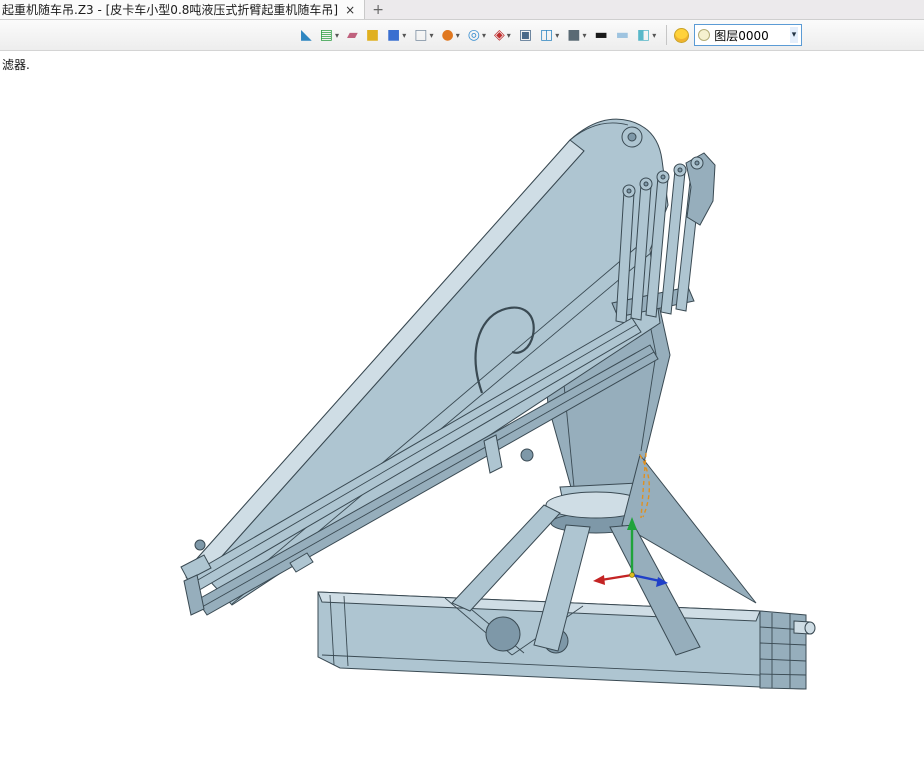  What do you see at coordinates (506, 558) in the screenshot?
I see `diagonal-brace` at bounding box center [506, 558].